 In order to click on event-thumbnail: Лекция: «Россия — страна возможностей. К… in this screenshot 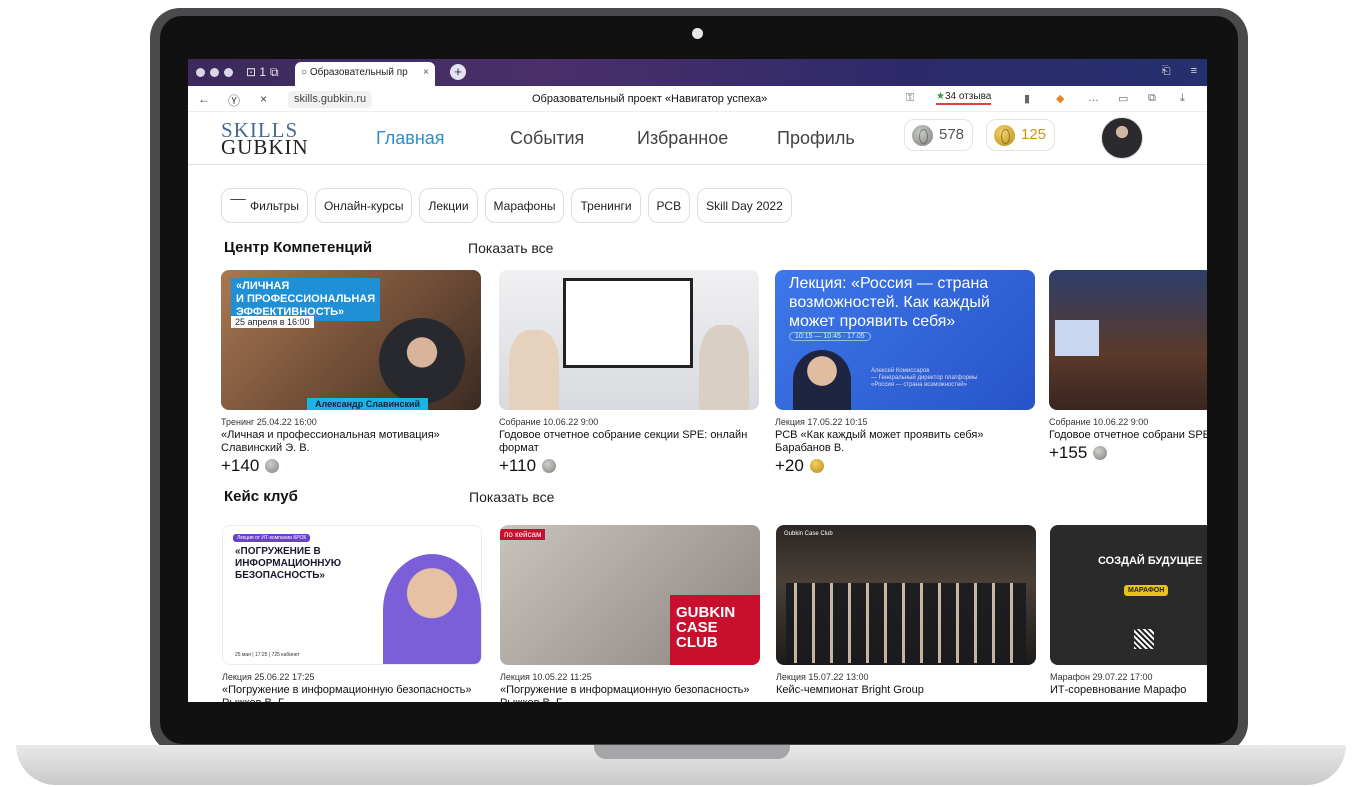, I will do `click(905, 340)`.